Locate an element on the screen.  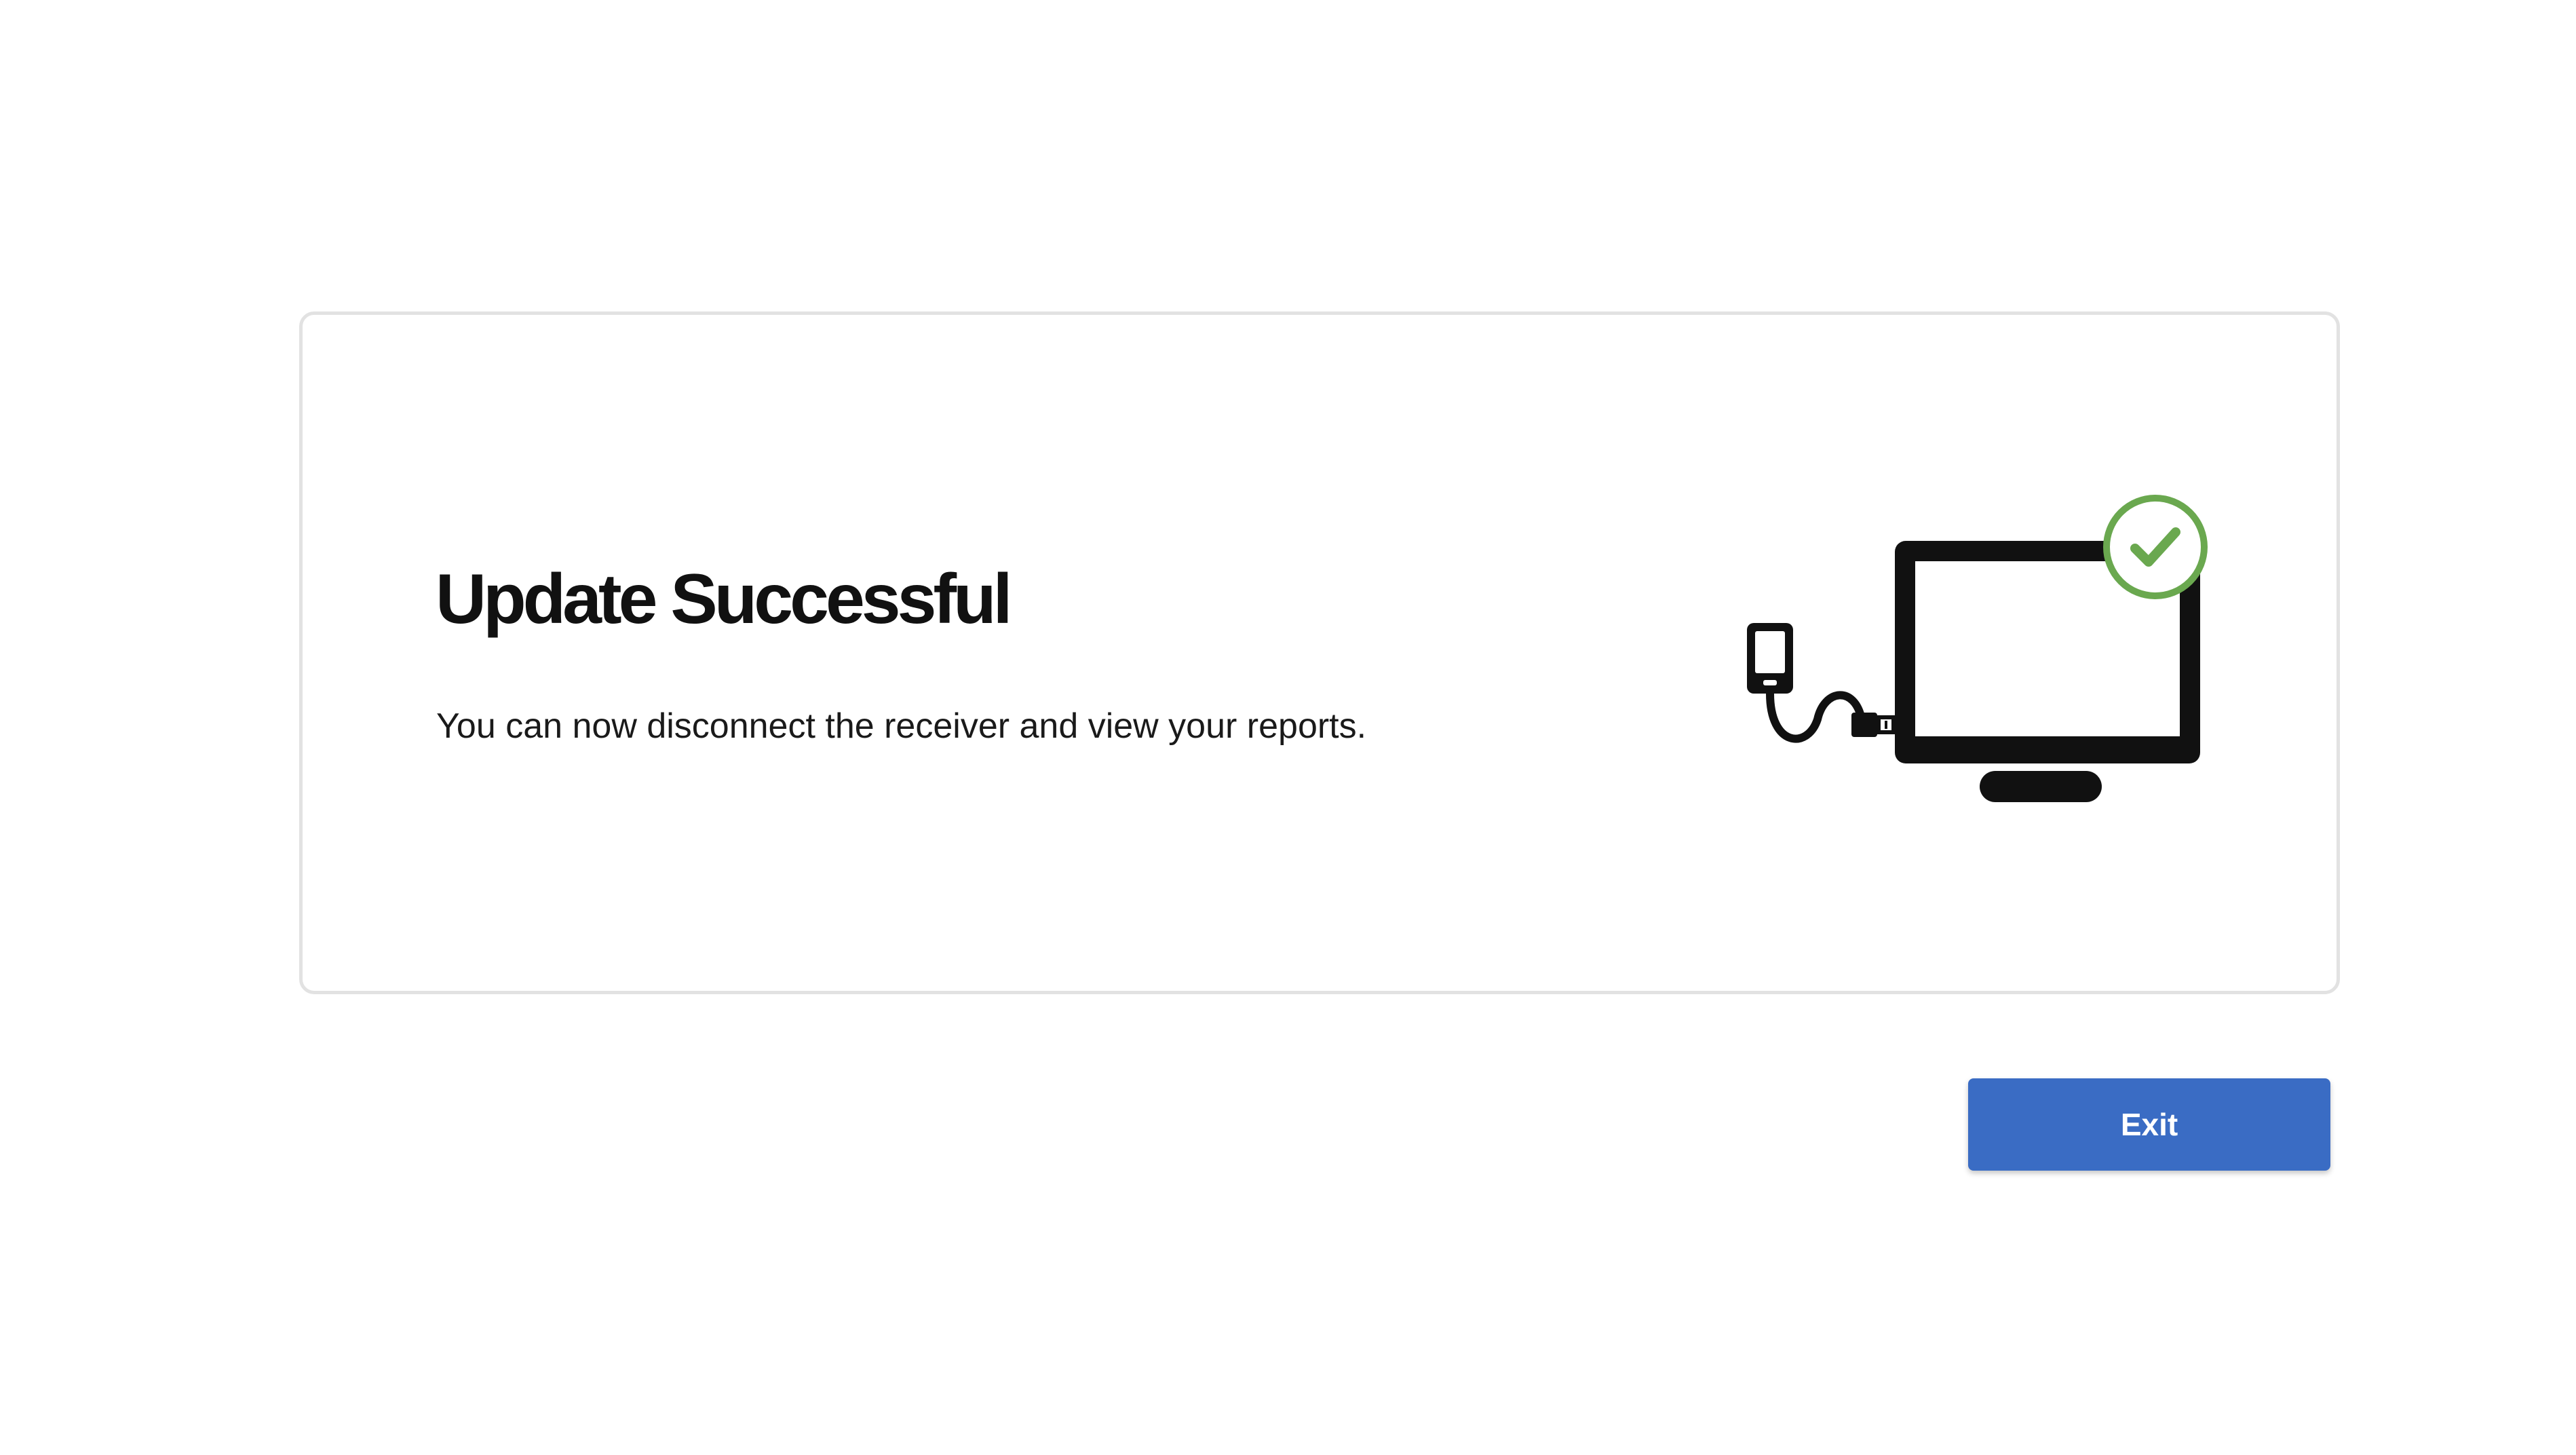
usb-cable-icon is located at coordinates (1830, 716).